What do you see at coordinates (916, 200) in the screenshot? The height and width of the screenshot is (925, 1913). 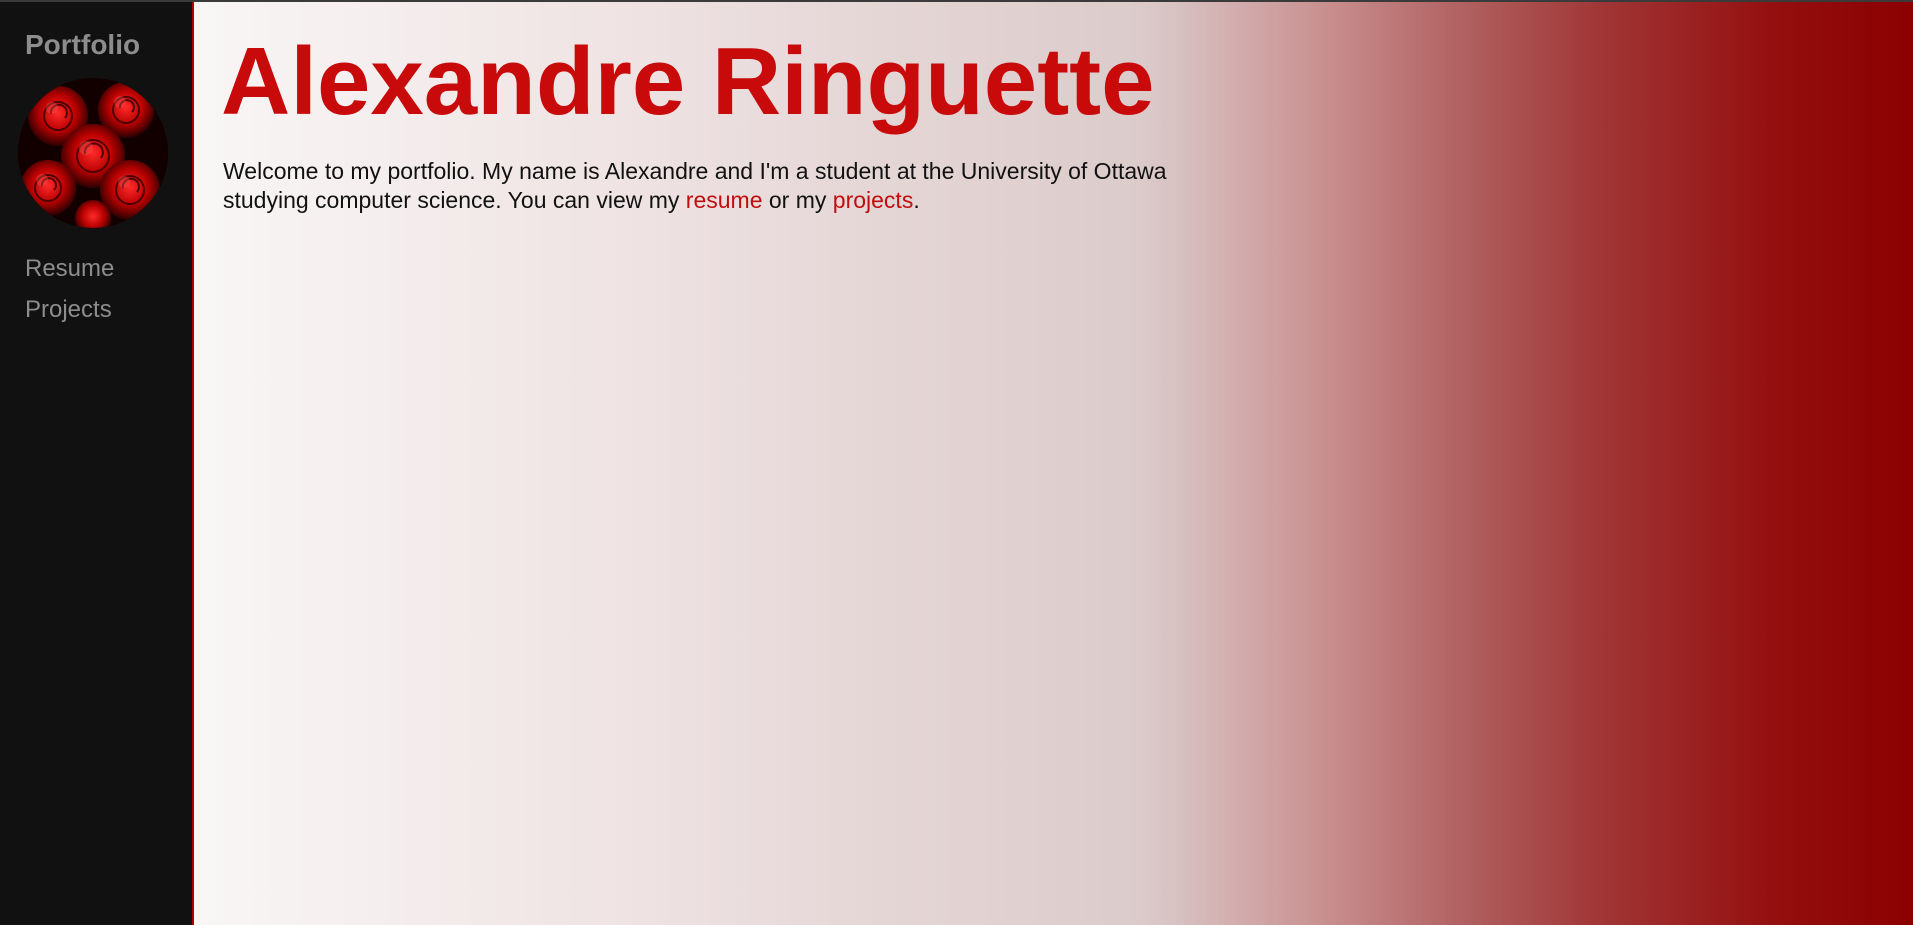 I see `intro-text-after: .` at bounding box center [916, 200].